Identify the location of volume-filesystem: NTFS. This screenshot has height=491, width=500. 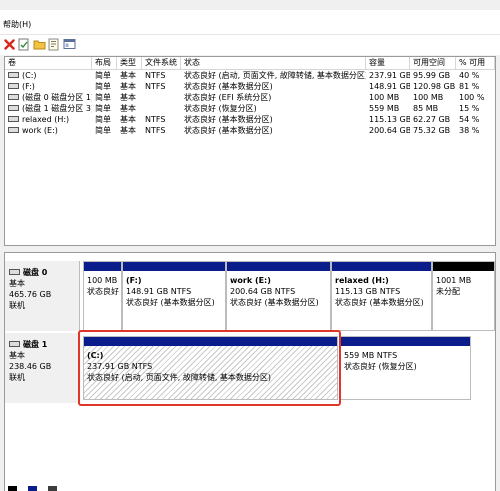
(155, 119).